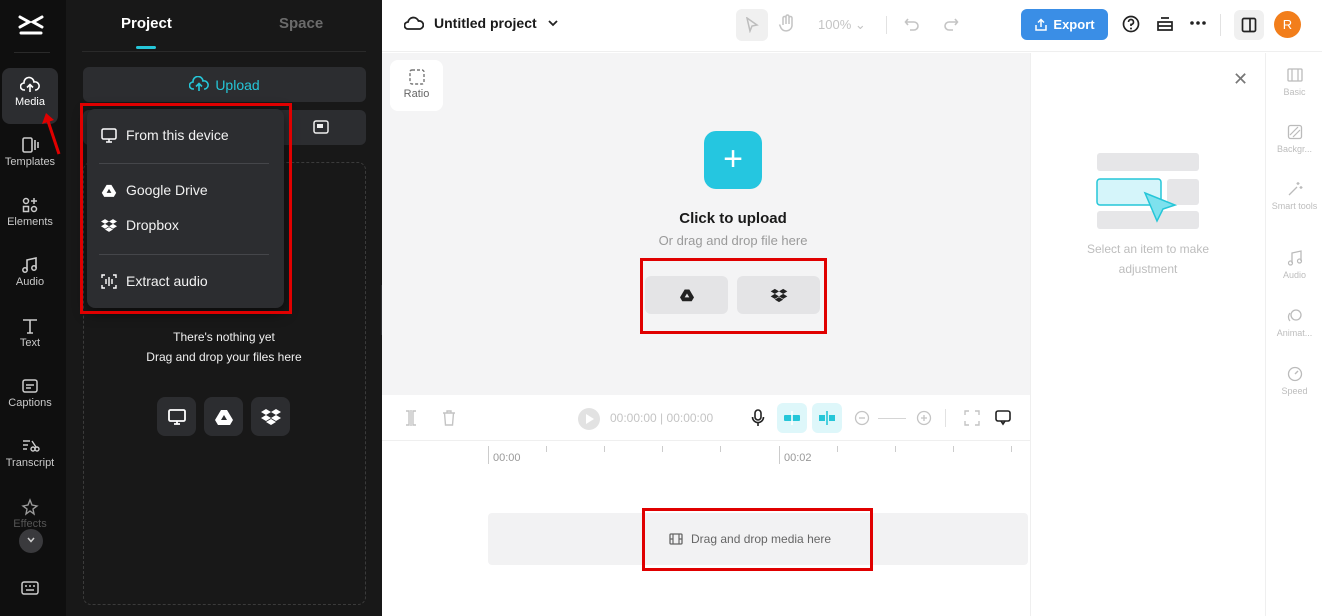  What do you see at coordinates (1294, 374) in the screenshot?
I see `speed-icon` at bounding box center [1294, 374].